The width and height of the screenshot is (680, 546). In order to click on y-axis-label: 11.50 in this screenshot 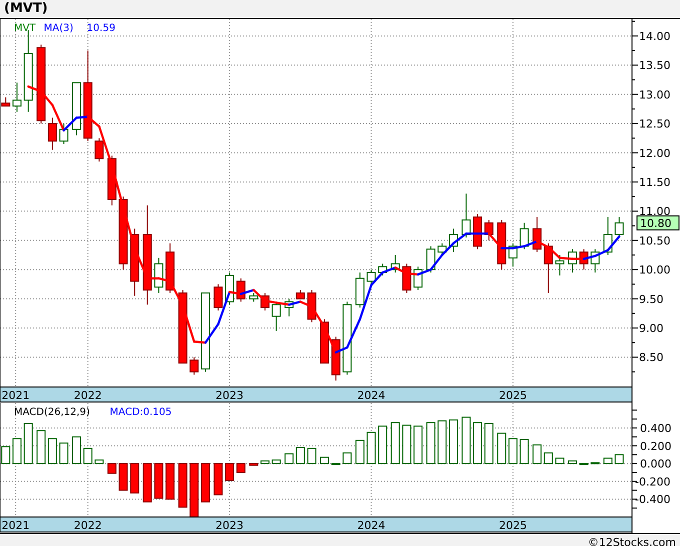, I will do `click(654, 182)`.